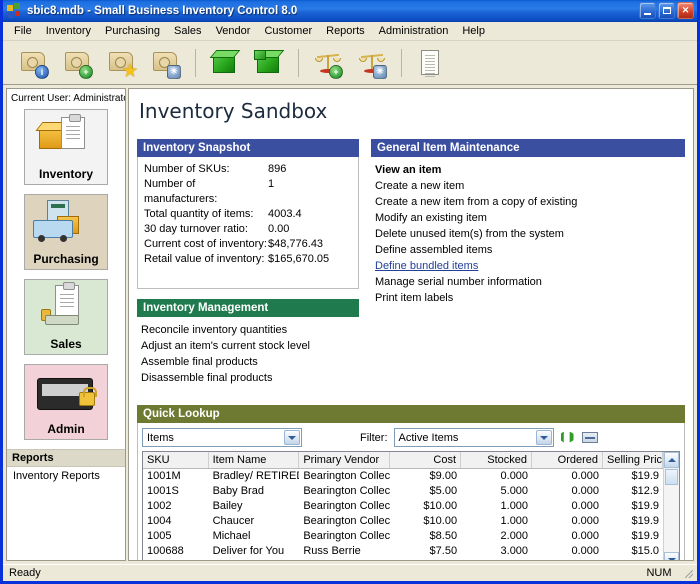 The width and height of the screenshot is (700, 584). I want to click on menu-inventory: Inventory, so click(68, 31).